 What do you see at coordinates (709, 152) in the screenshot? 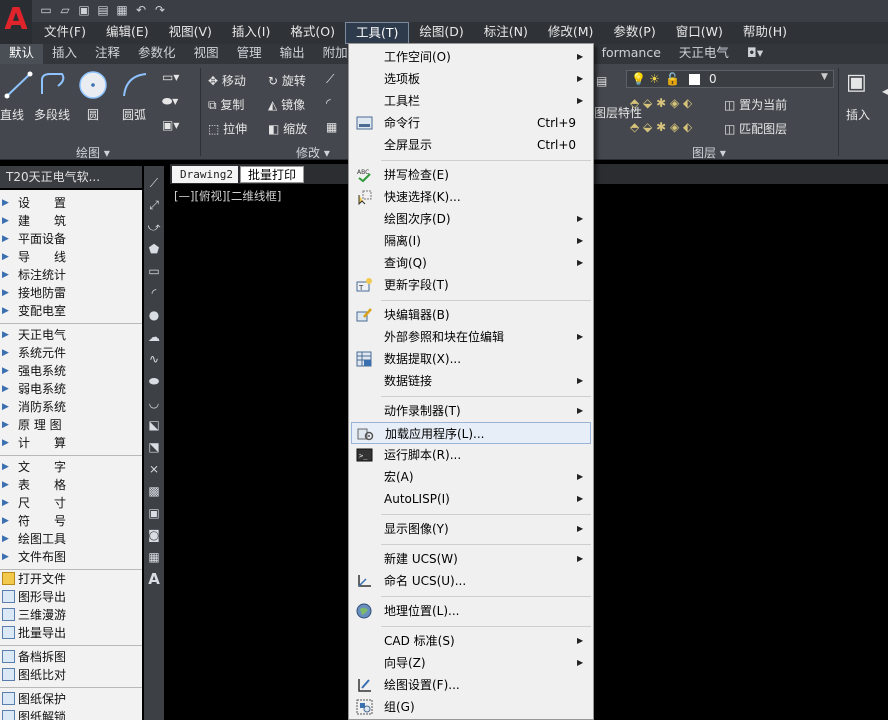
I see `layers-panel-label: 图层 ▾` at bounding box center [709, 152].